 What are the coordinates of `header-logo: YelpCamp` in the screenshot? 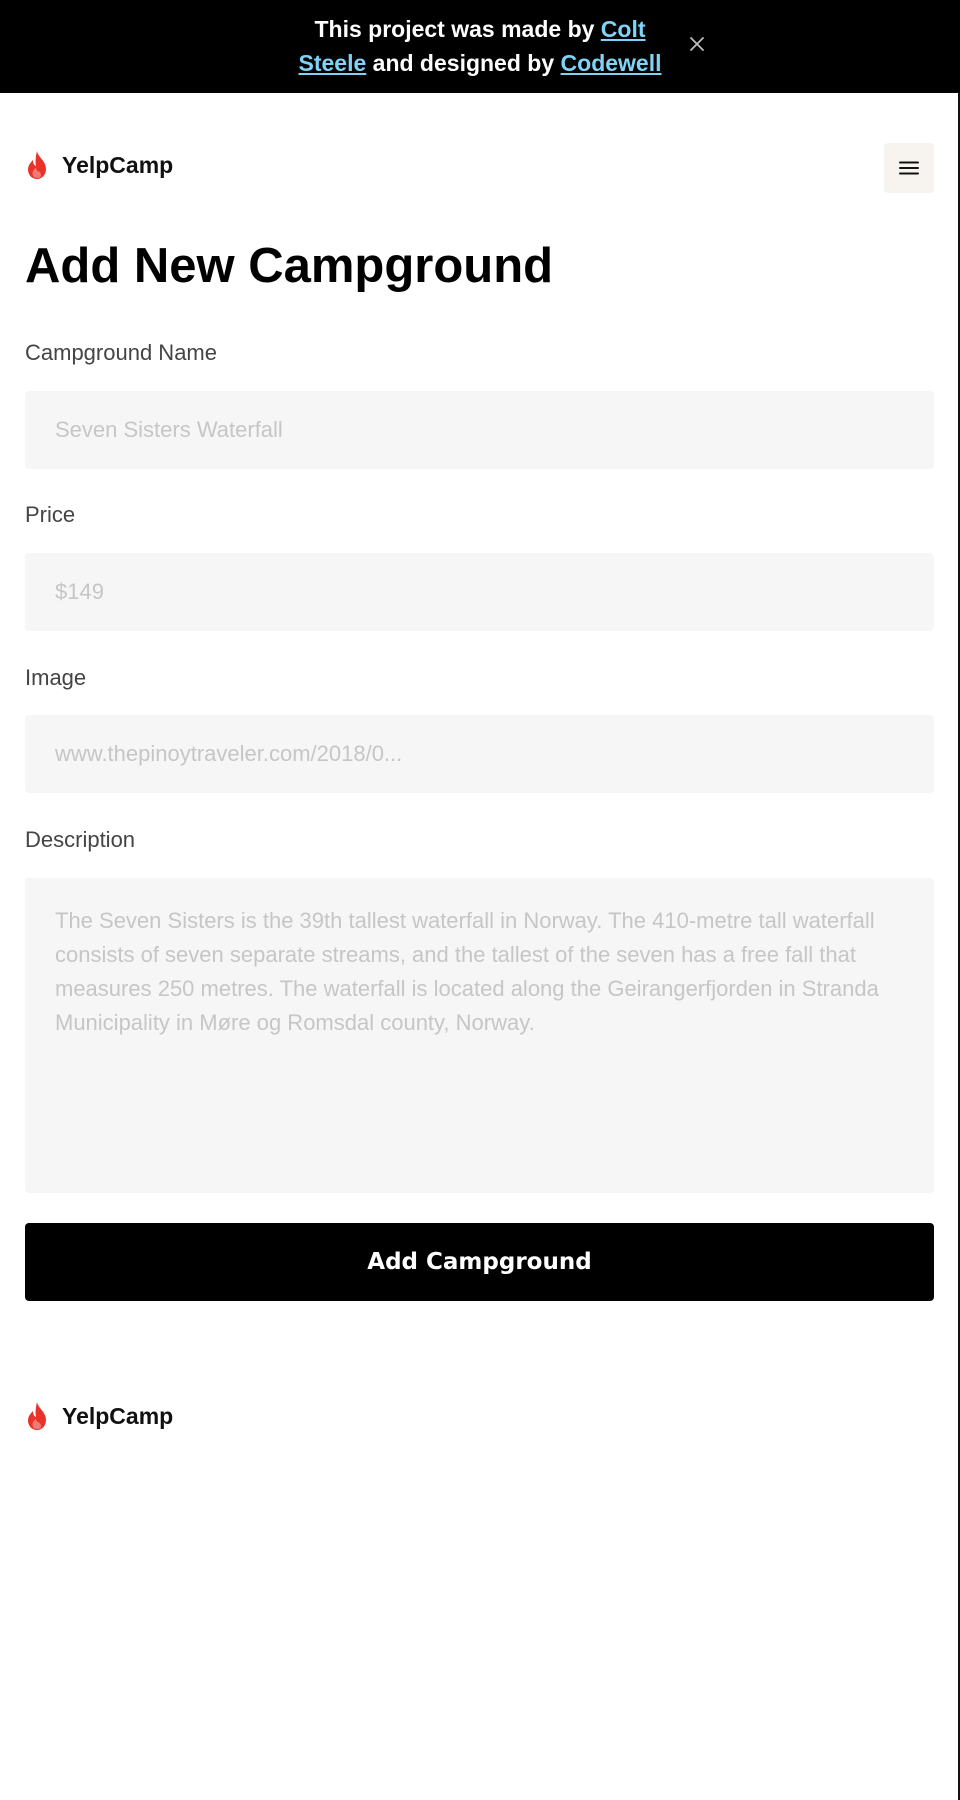 It's located at (99, 165).